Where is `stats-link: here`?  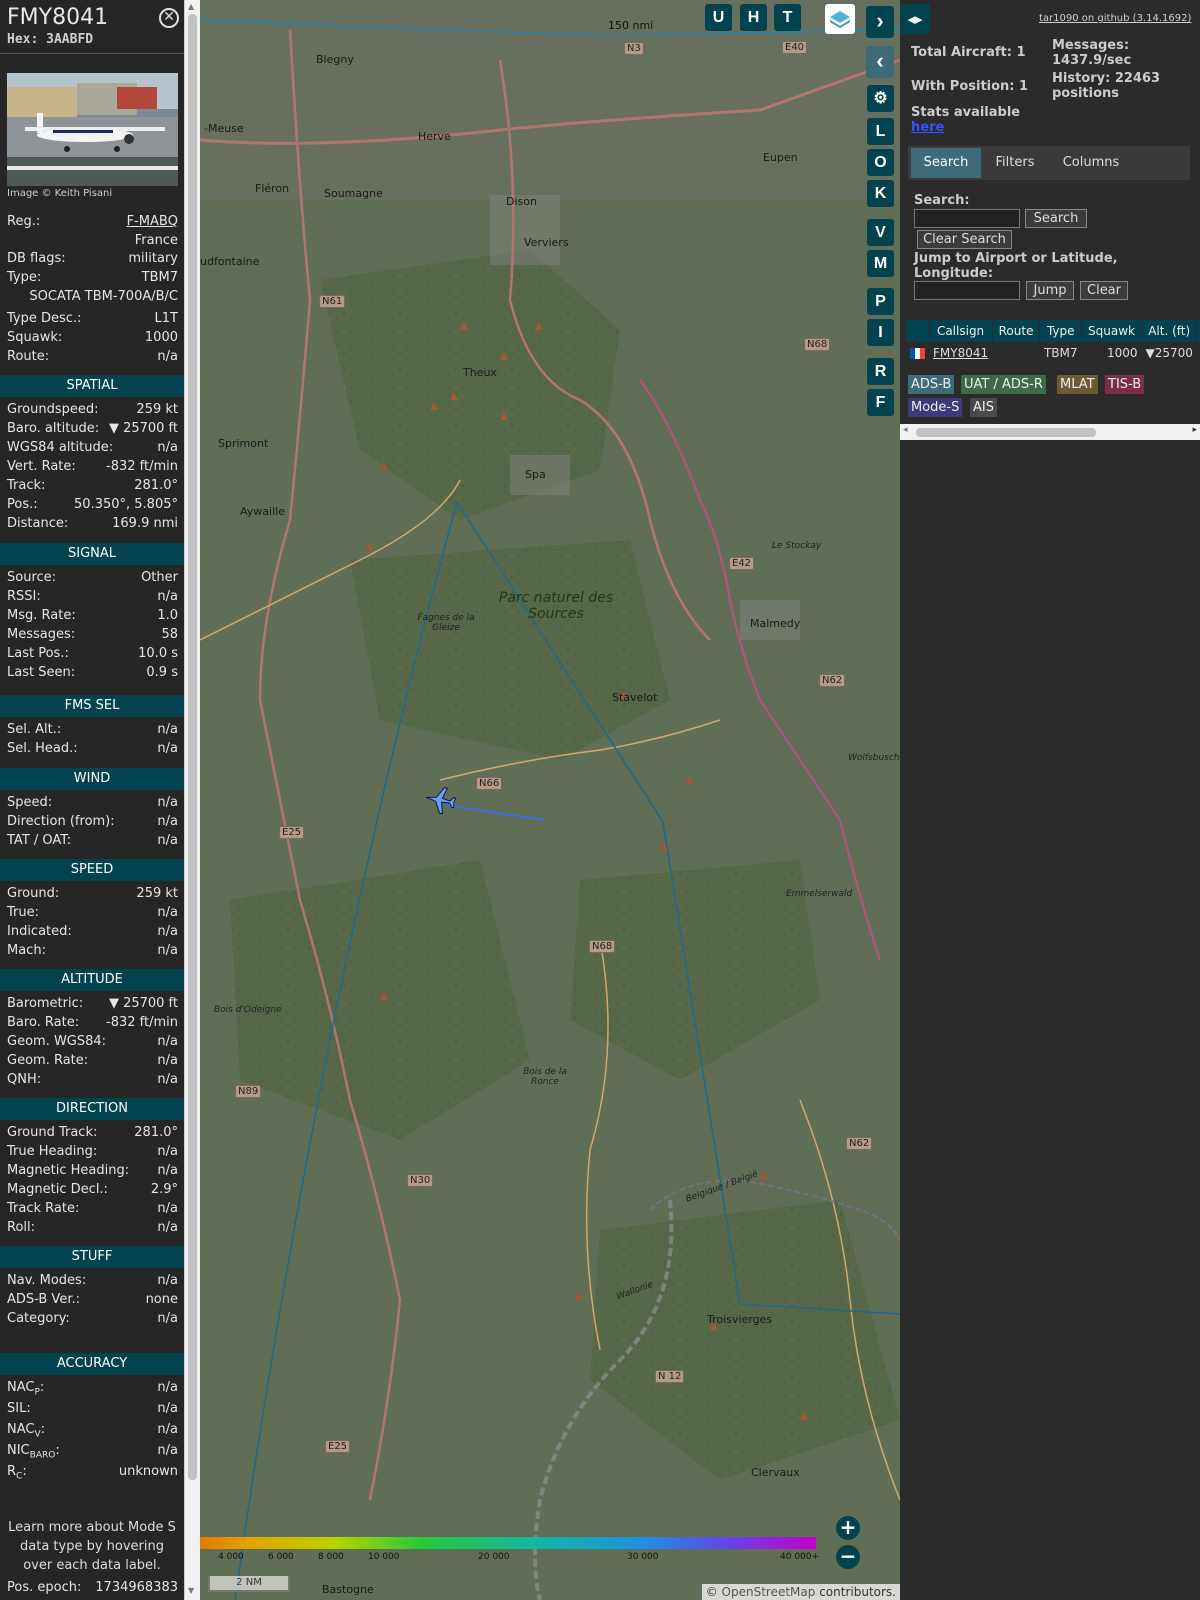 stats-link: here is located at coordinates (927, 127).